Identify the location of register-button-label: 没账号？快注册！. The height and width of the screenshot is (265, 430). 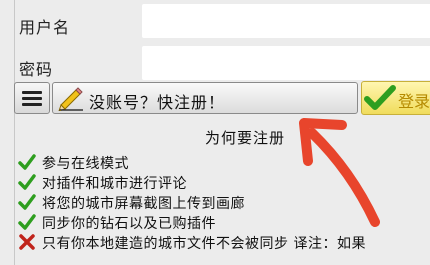
(157, 102).